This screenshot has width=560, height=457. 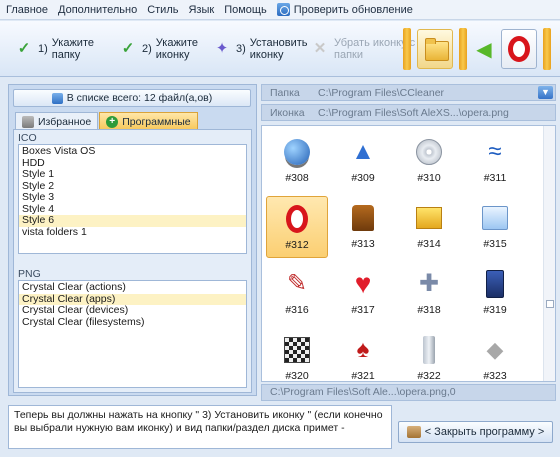 I want to click on check-icon: ✓, so click(x=24, y=48).